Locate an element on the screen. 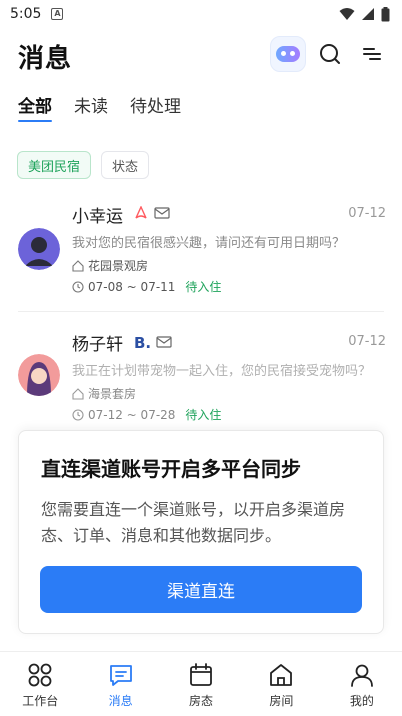  status-indicators is located at coordinates (364, 14).